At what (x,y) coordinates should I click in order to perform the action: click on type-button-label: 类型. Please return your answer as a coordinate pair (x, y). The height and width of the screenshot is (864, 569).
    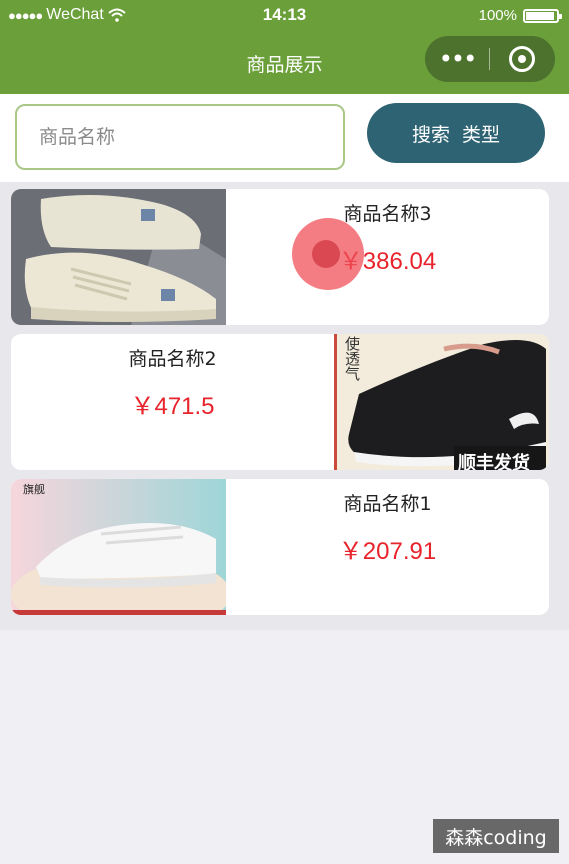
    Looking at the image, I should click on (481, 134).